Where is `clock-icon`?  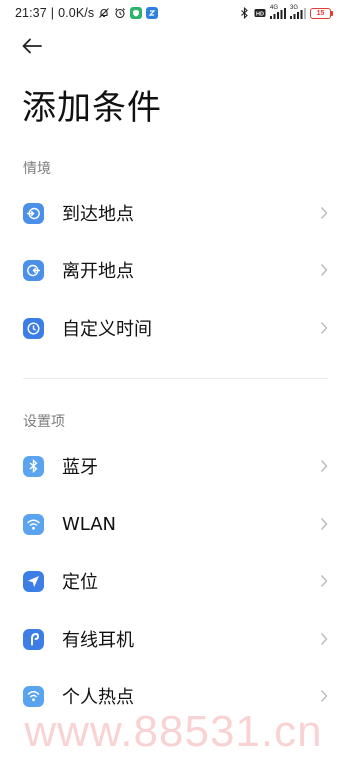 clock-icon is located at coordinates (33, 328).